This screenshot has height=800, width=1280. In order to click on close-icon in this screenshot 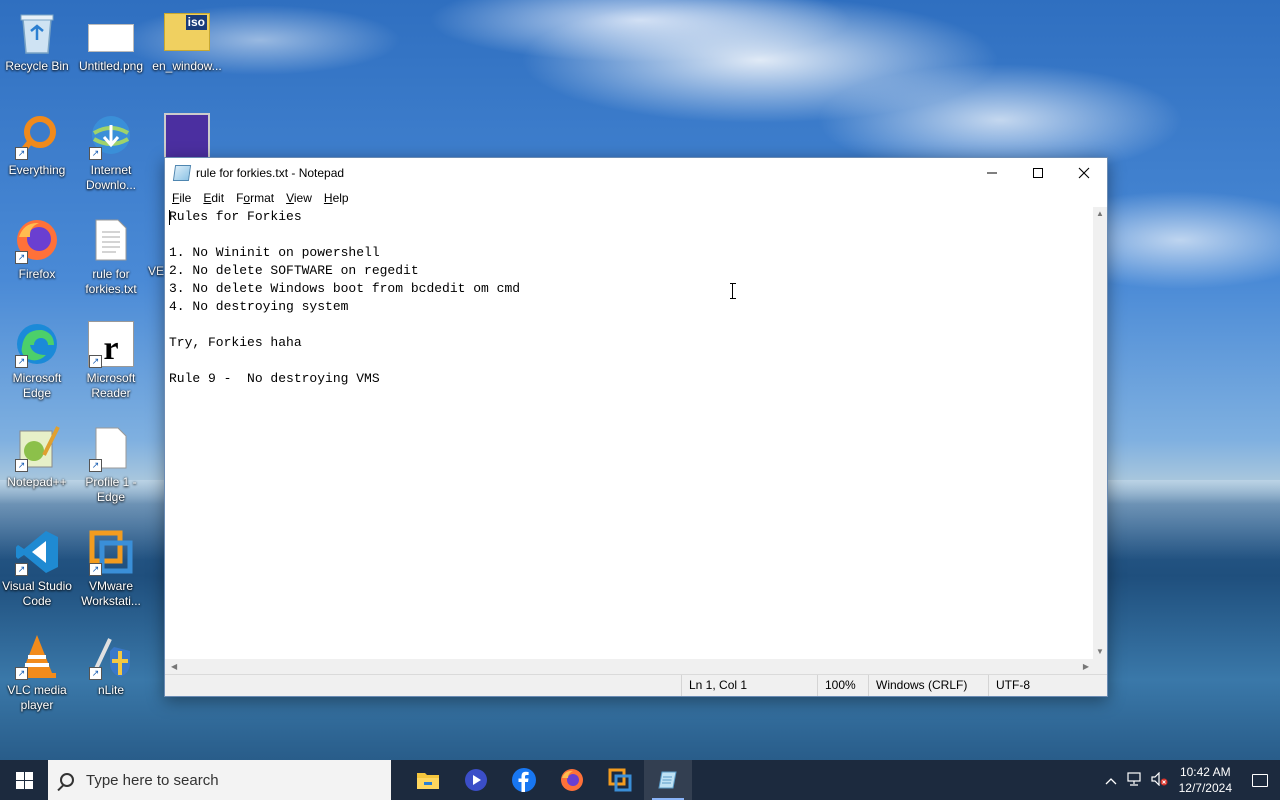, I will do `click(1084, 173)`.